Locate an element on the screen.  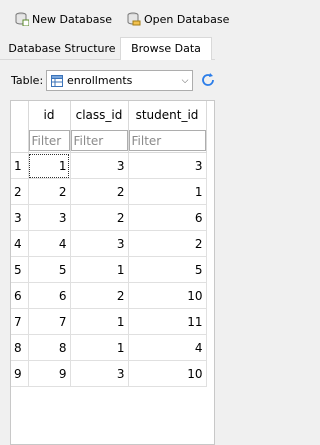
cell-student-id: 11 is located at coordinates (167, 321).